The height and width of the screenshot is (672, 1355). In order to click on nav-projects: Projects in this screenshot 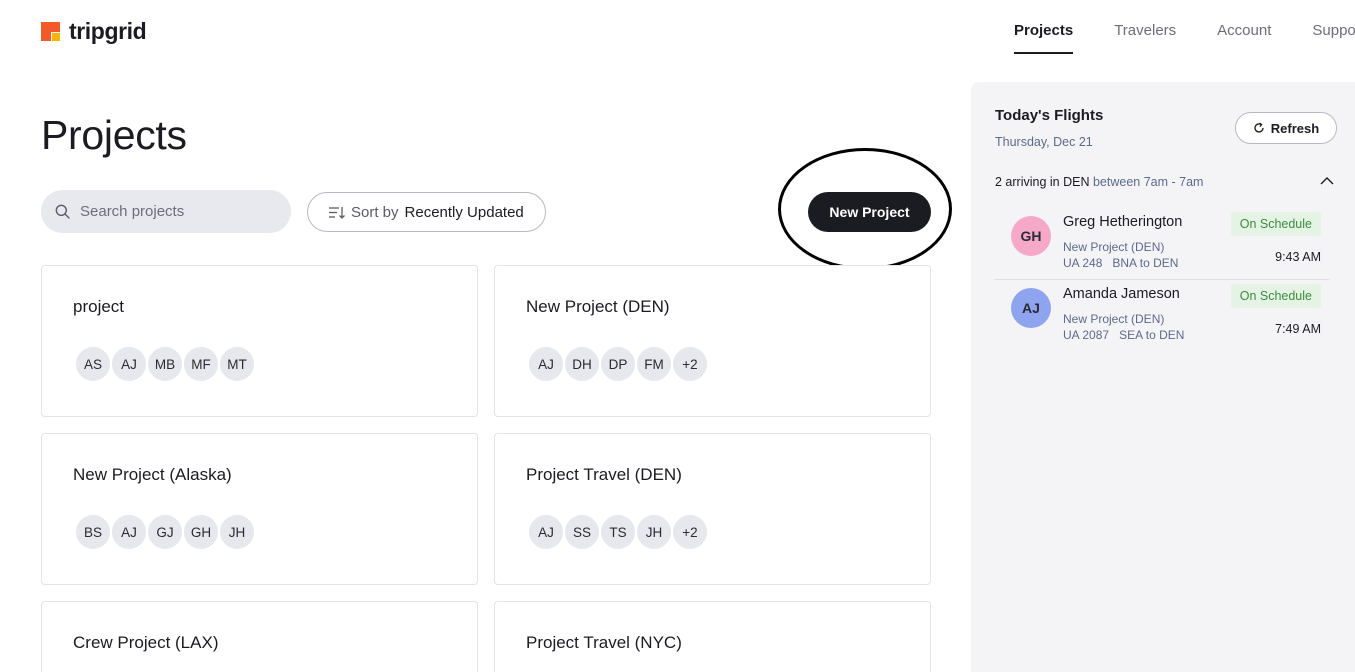, I will do `click(1044, 38)`.